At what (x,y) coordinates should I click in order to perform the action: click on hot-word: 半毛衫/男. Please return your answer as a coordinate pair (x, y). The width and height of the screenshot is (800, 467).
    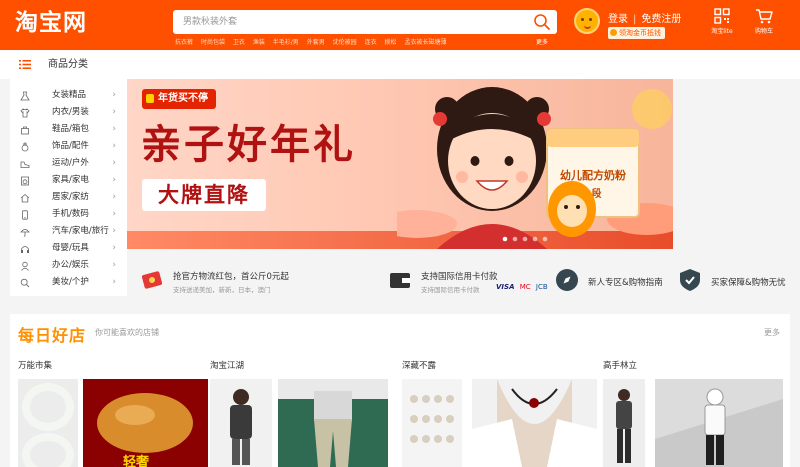
    Looking at the image, I should click on (286, 42).